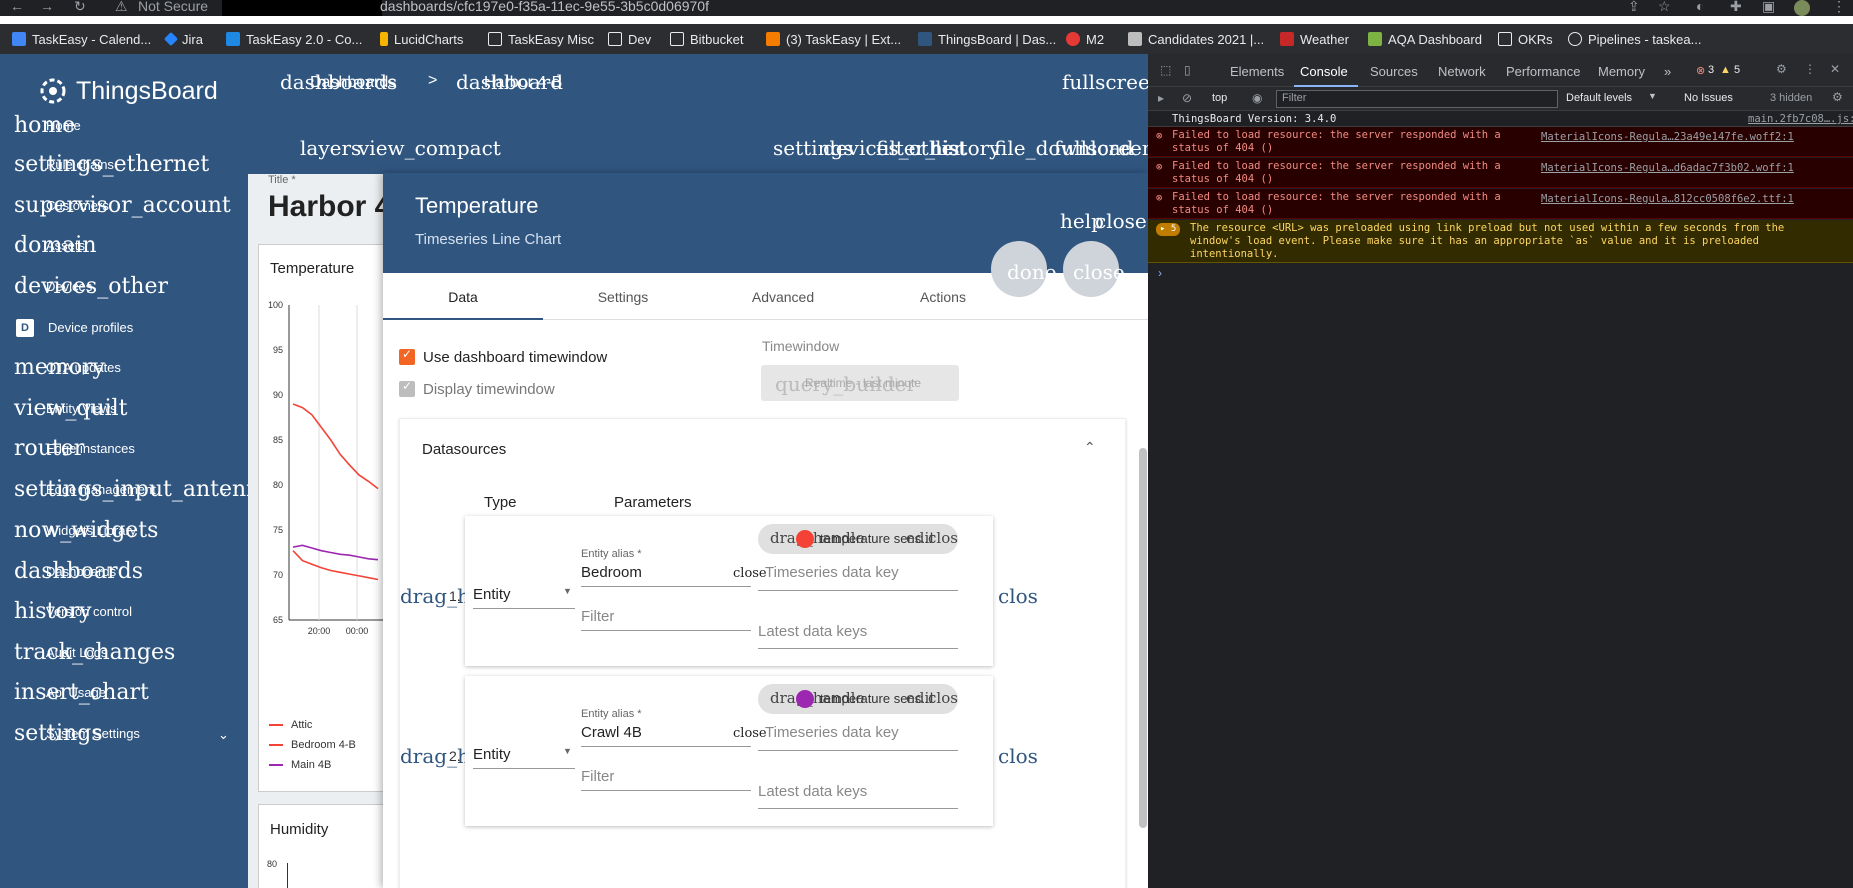  What do you see at coordinates (1768, 7) in the screenshot?
I see `sidepanel-icon: ▣` at bounding box center [1768, 7].